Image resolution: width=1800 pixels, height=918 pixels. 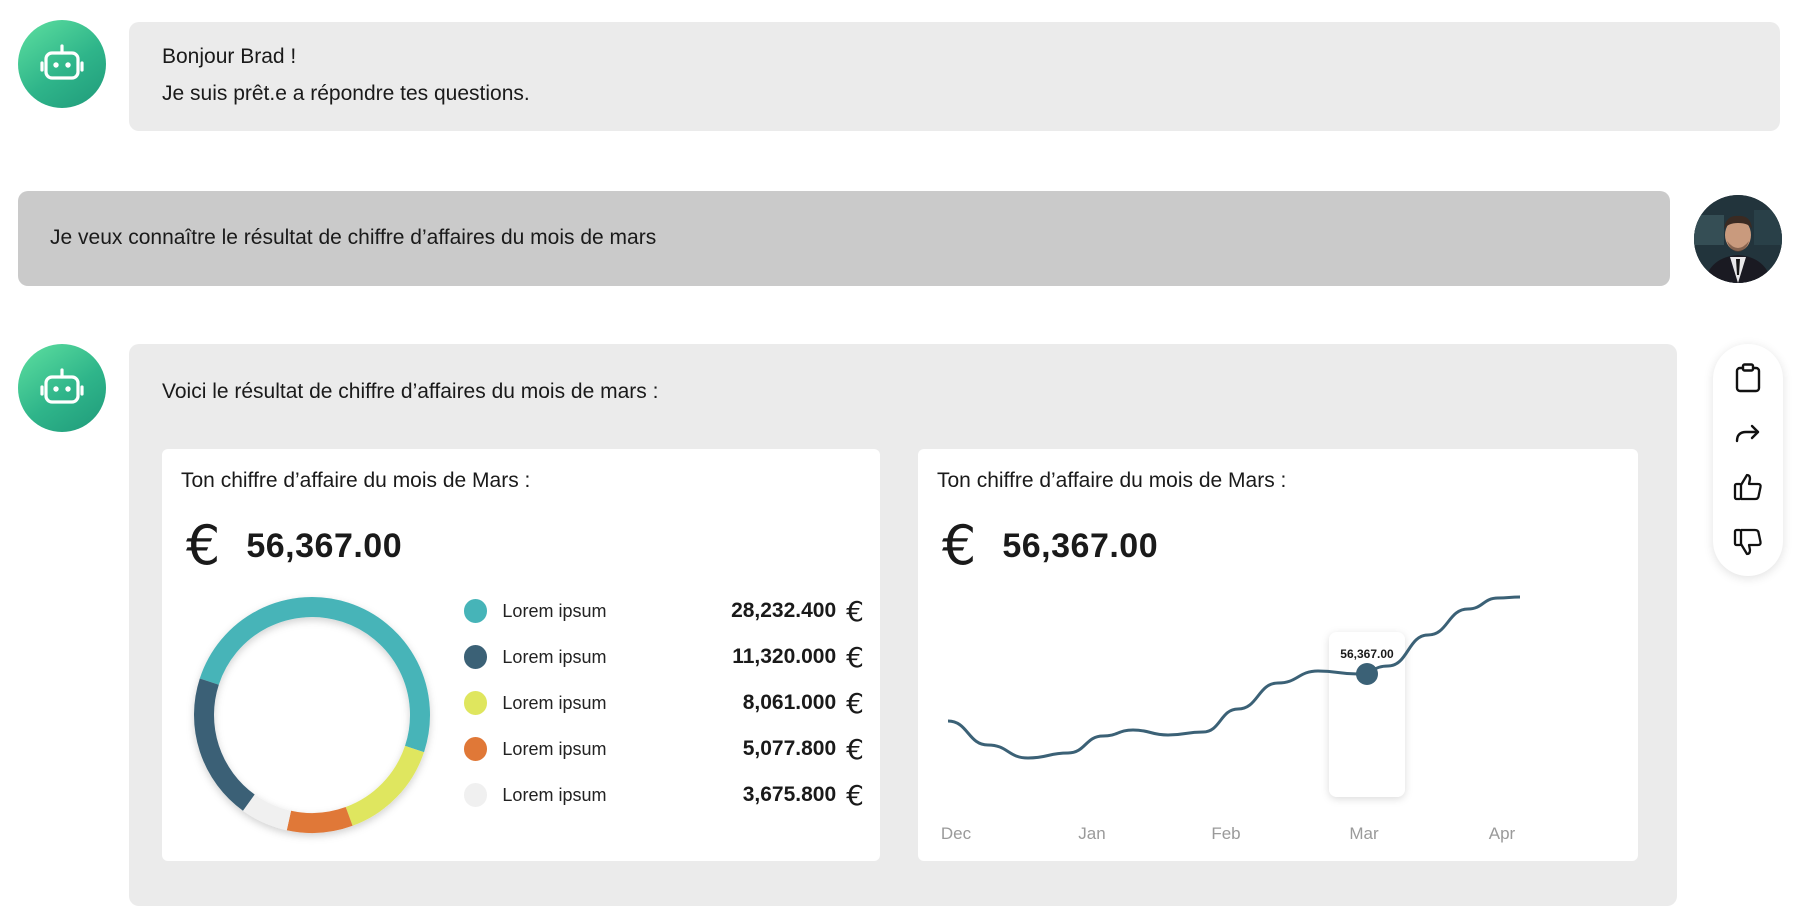 I want to click on legend-value: 3,675.800, so click(x=789, y=794).